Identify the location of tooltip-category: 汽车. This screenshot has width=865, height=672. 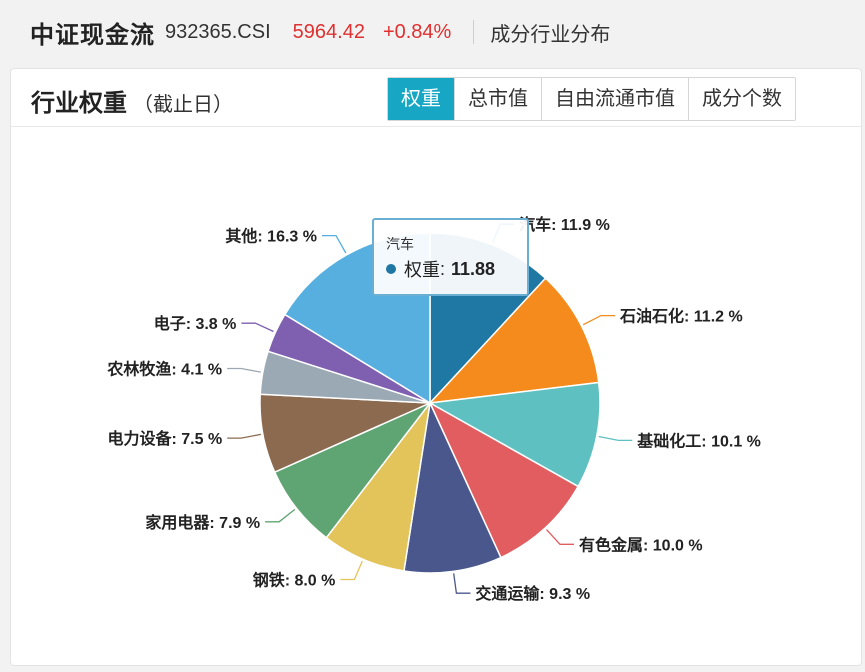
(400, 244).